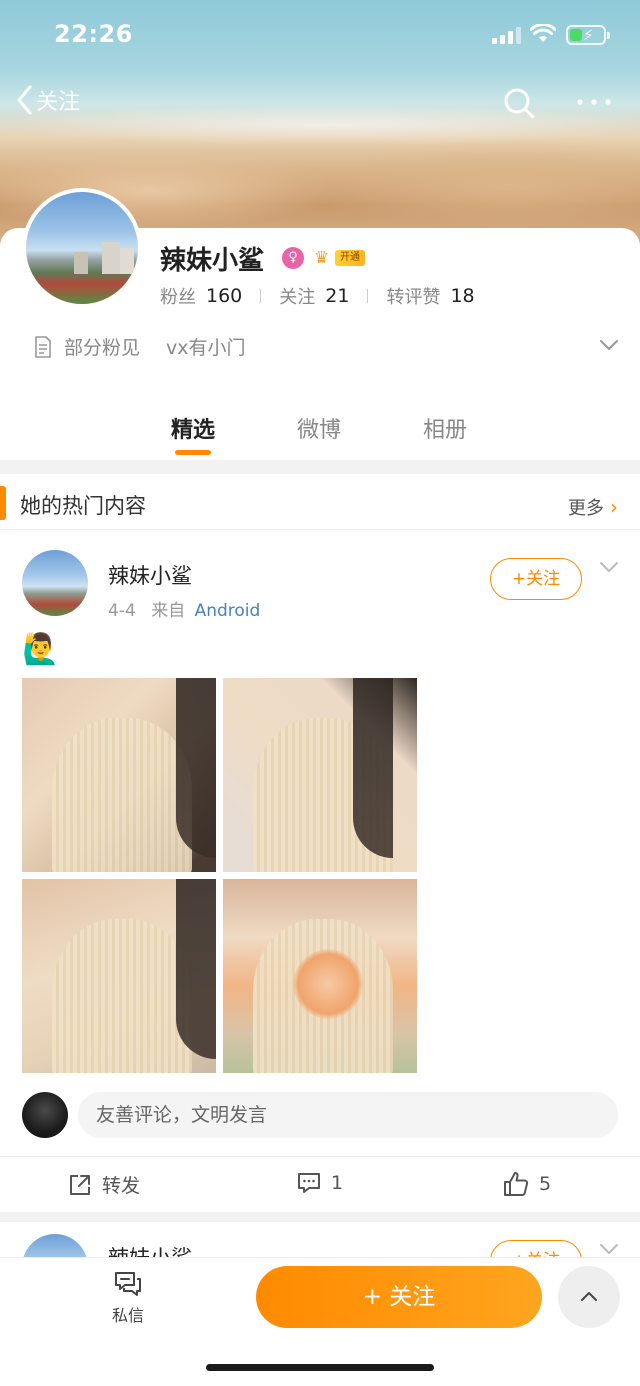 The height and width of the screenshot is (1386, 640). I want to click on wifi-icon, so click(543, 33).